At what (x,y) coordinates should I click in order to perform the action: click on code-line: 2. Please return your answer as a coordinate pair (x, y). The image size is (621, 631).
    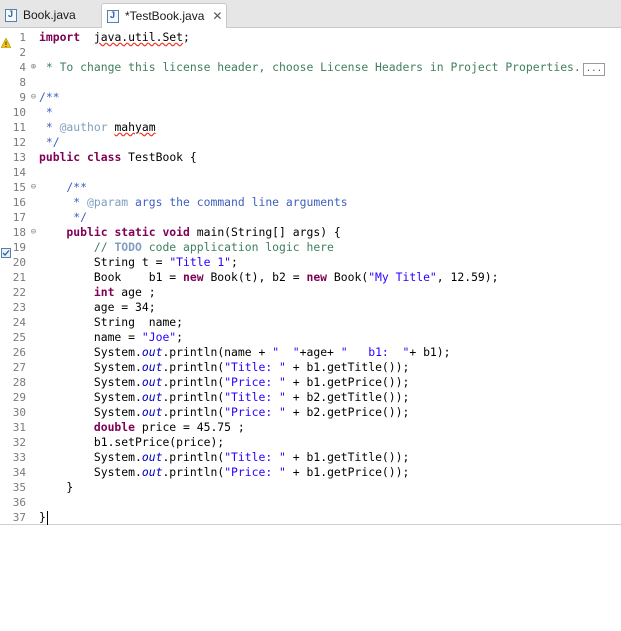
    Looking at the image, I should click on (310, 52).